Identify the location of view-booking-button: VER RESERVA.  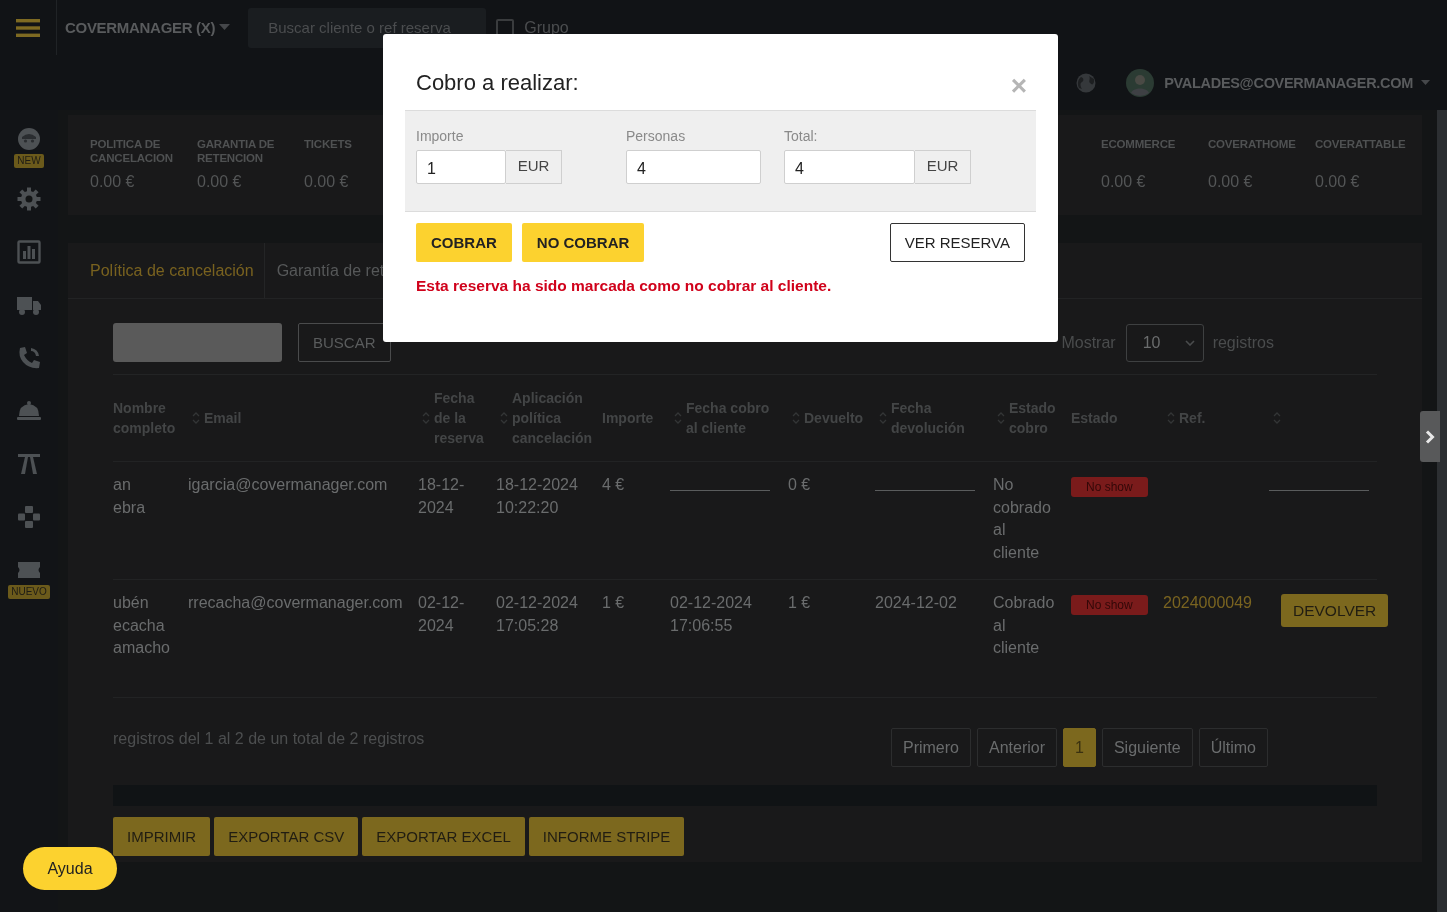
(957, 242).